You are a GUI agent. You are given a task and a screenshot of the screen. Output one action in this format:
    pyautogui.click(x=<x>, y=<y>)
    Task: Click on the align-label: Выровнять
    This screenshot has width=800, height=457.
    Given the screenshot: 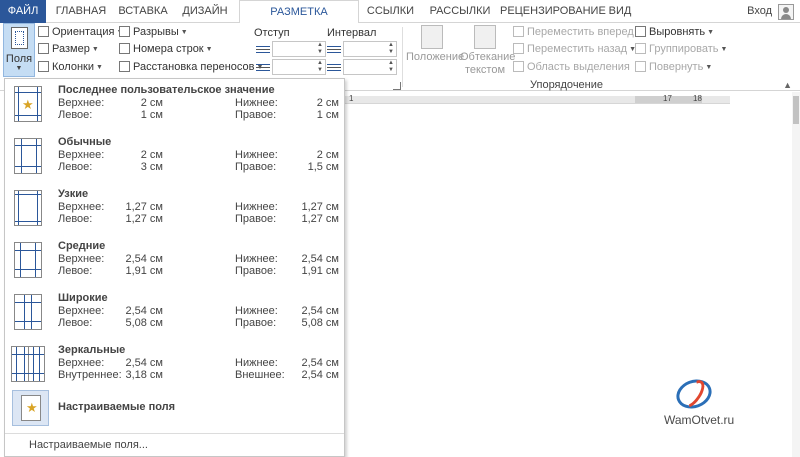 What is the action you would take?
    pyautogui.click(x=677, y=32)
    